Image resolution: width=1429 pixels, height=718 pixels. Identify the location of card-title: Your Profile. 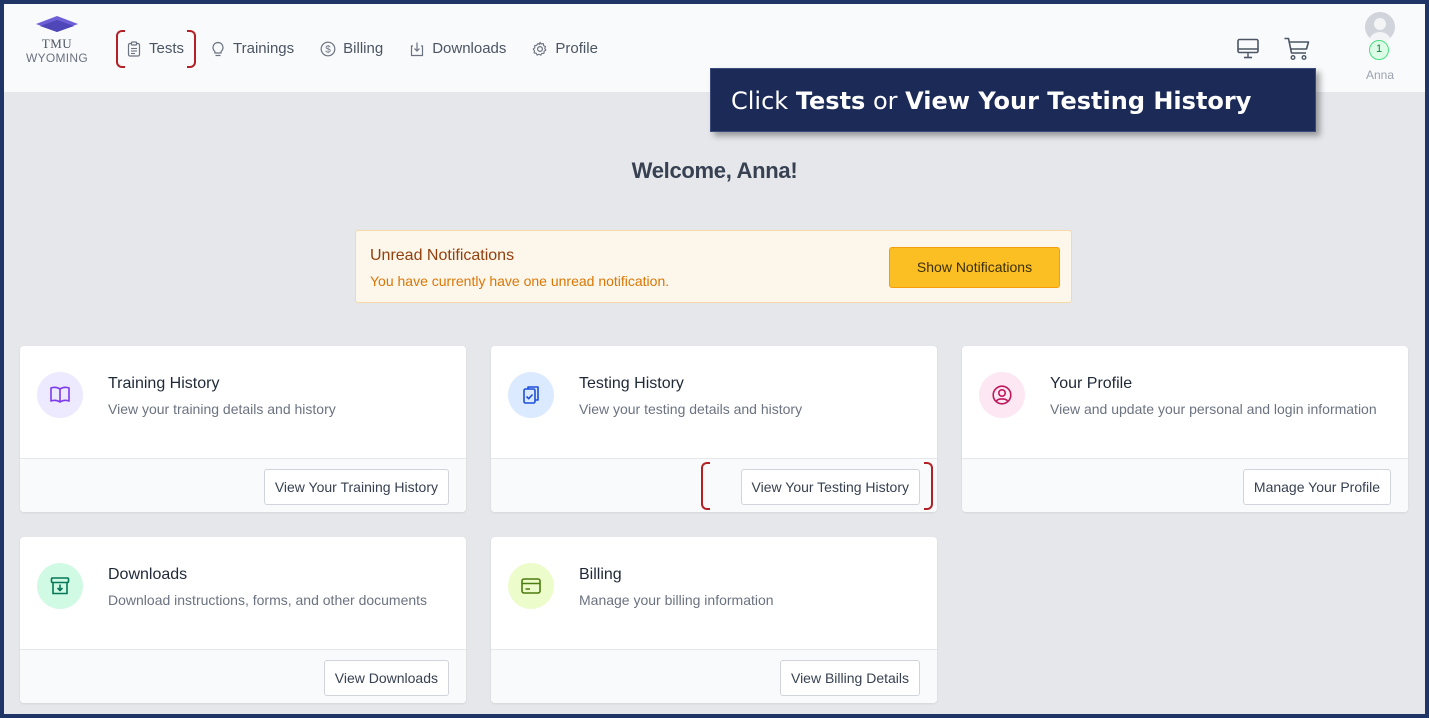
(1091, 383).